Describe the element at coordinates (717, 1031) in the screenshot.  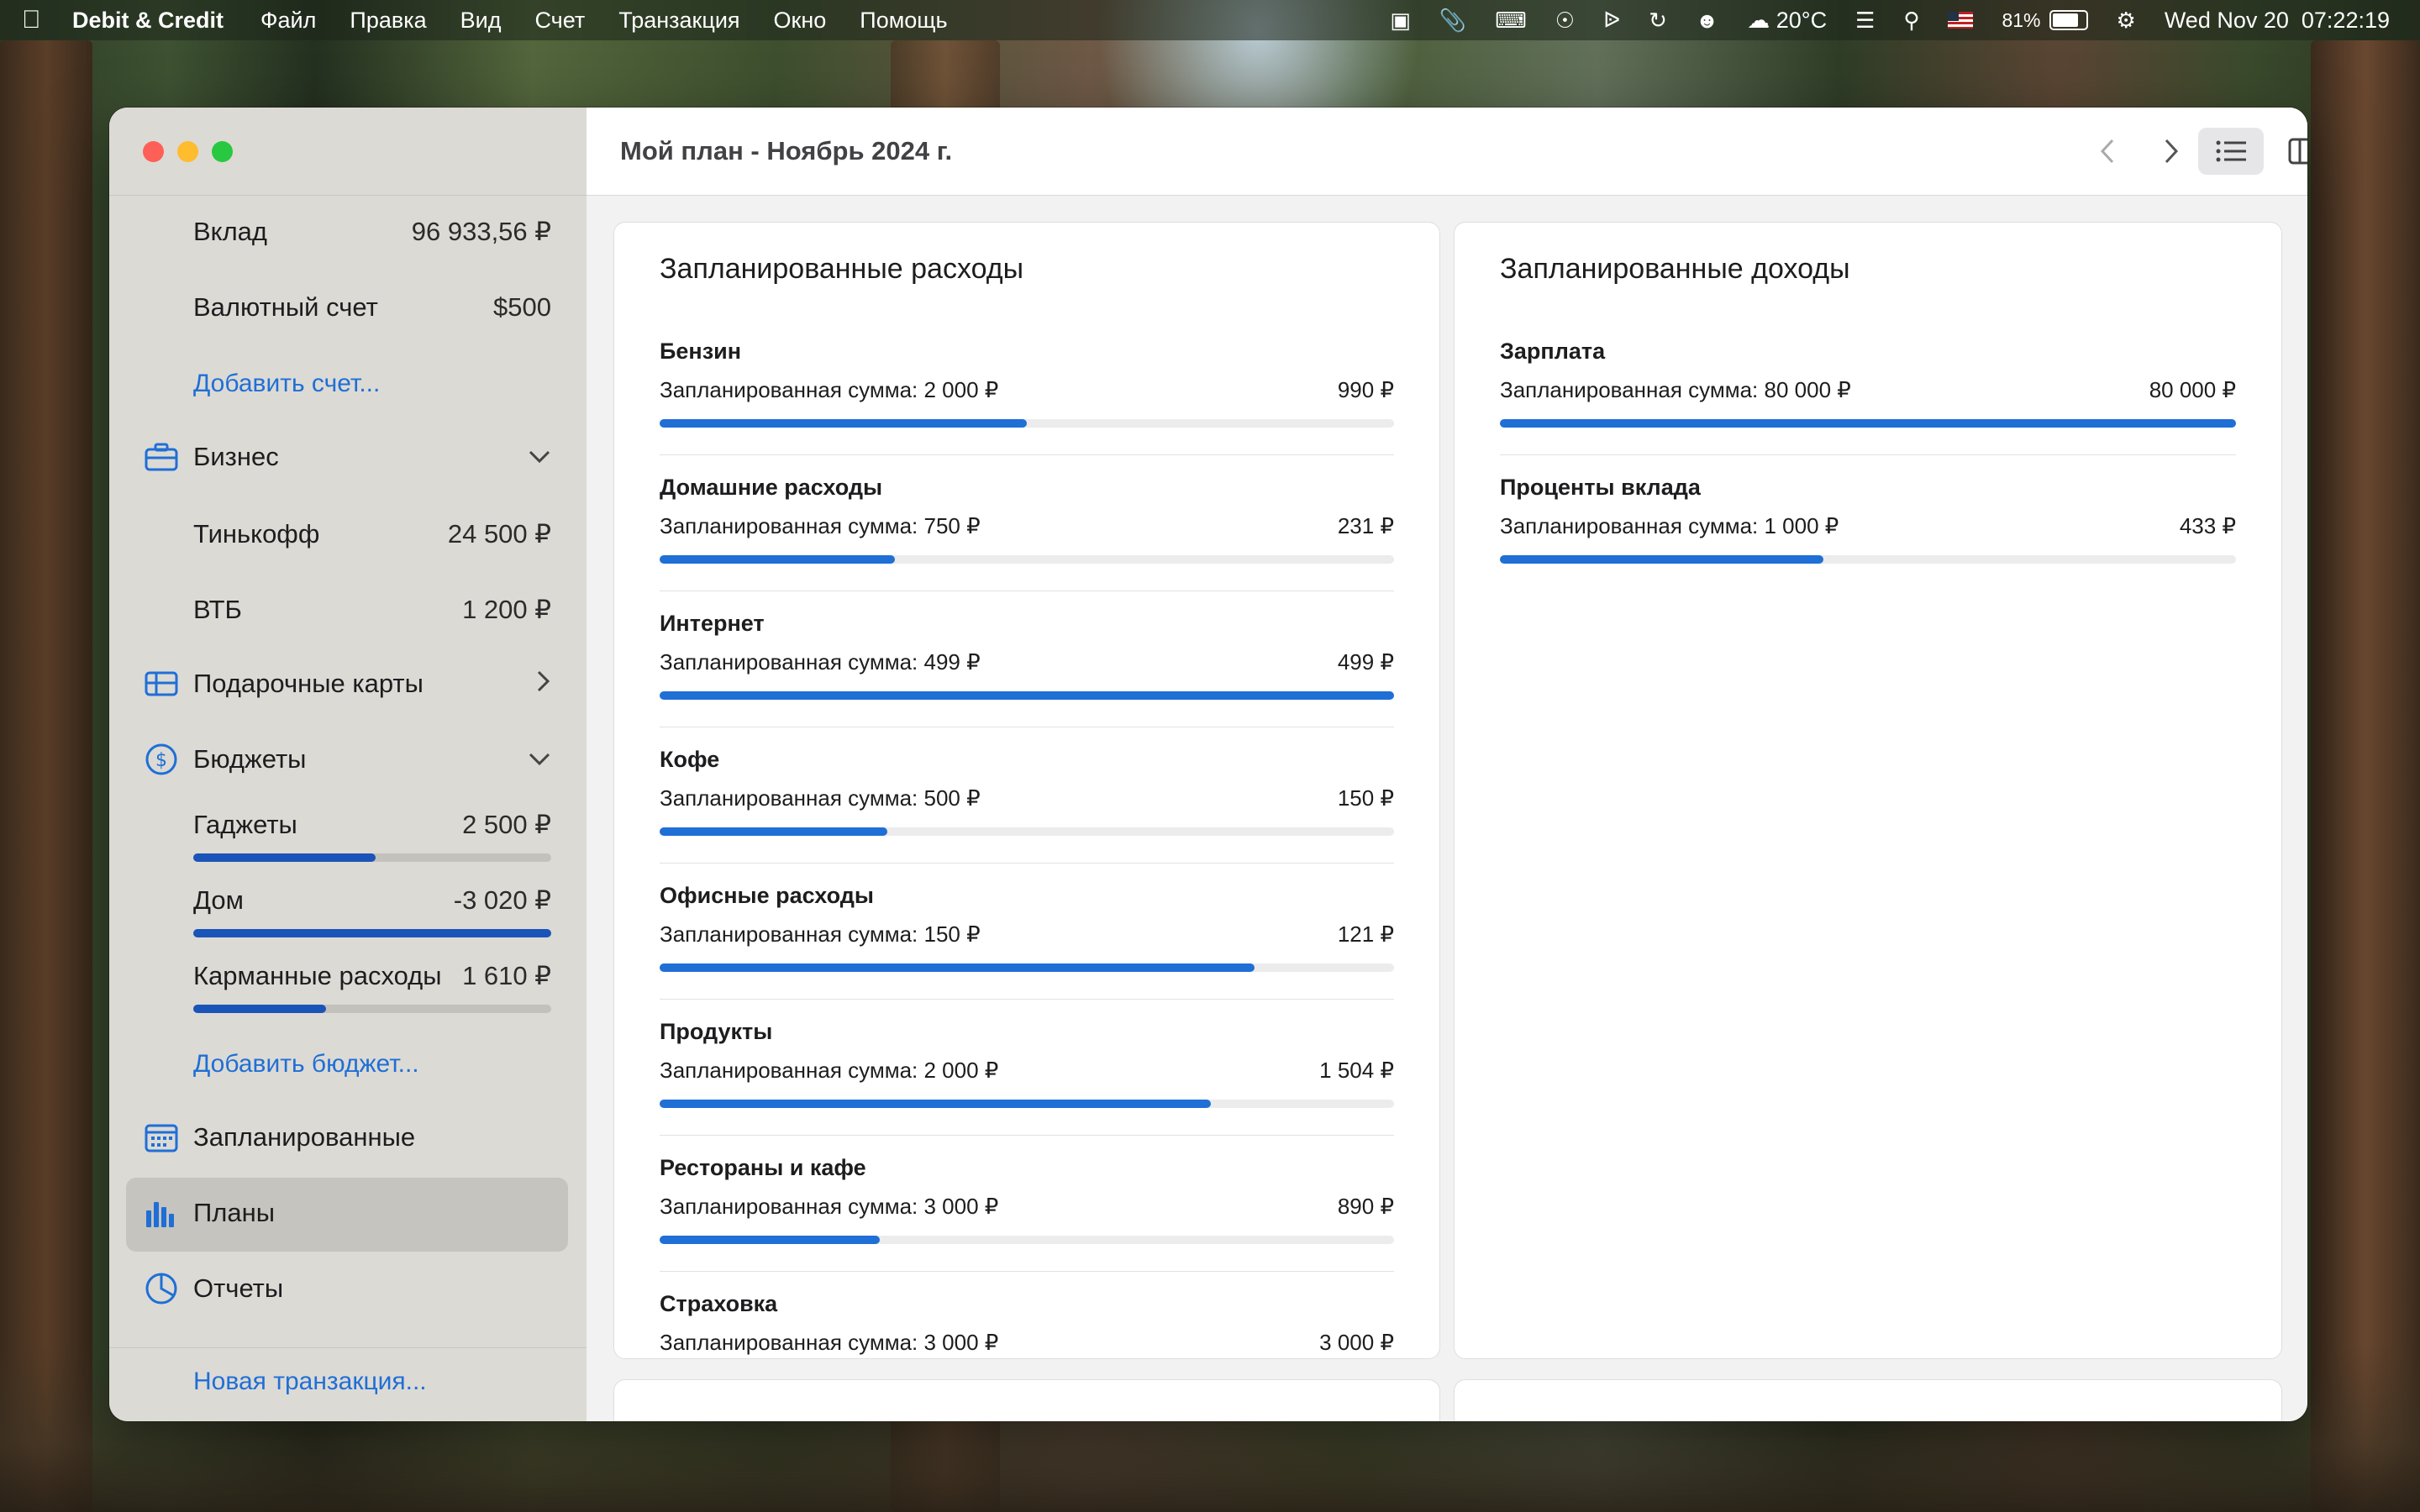
I see `category-name: Продукты` at that location.